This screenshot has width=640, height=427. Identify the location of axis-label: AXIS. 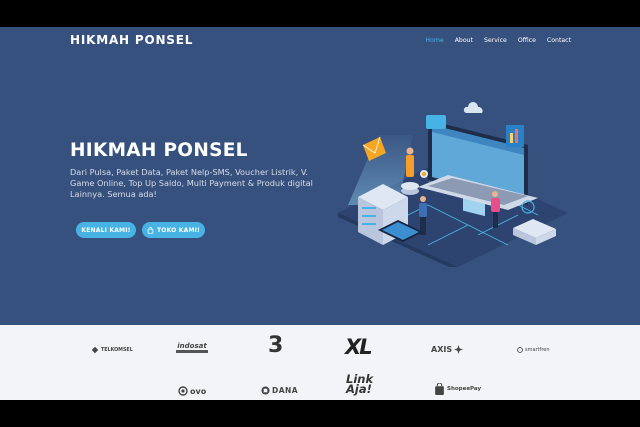
(442, 349).